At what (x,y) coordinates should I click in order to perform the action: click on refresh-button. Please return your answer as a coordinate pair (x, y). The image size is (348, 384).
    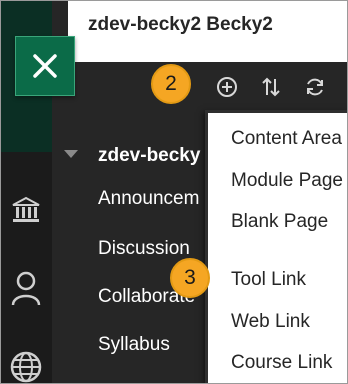
    Looking at the image, I should click on (315, 87).